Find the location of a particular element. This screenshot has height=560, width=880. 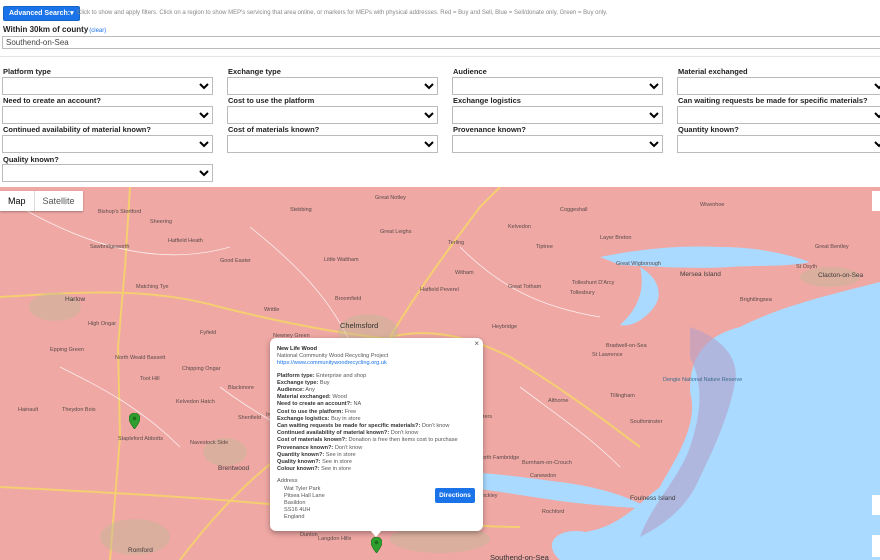

info-row-key: Quality known?: is located at coordinates (299, 462).